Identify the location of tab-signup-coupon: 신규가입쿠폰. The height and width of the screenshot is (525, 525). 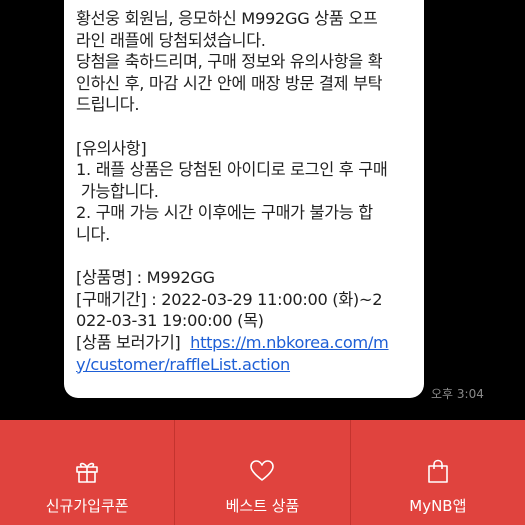
(87, 472).